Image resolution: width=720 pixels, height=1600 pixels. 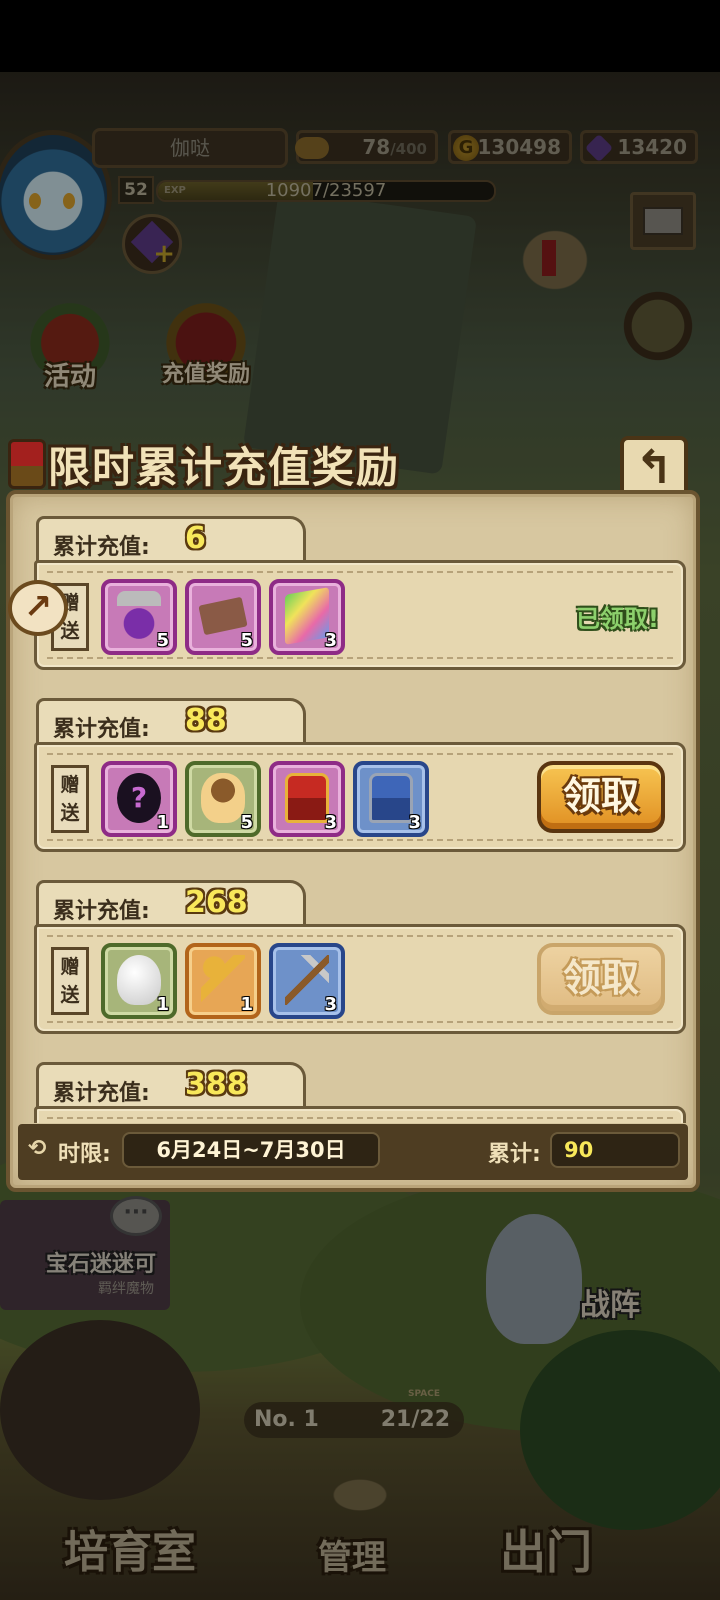 I want to click on blue-chest-icon, so click(x=391, y=798).